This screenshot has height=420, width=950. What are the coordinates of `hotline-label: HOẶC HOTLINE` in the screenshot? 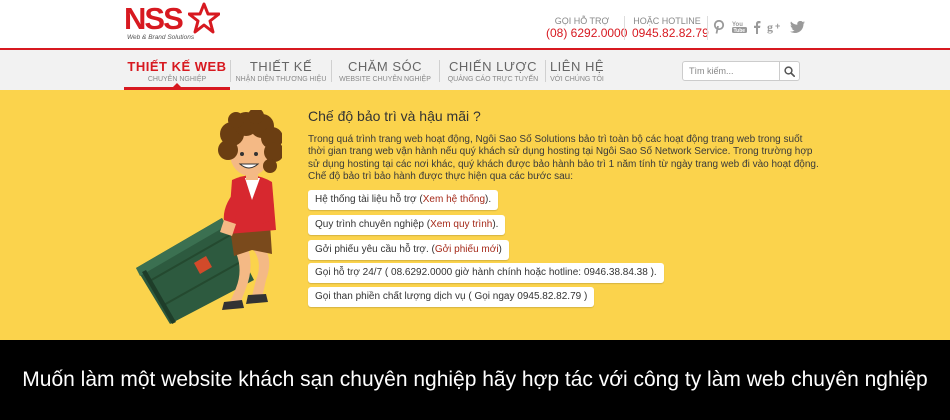 It's located at (667, 21).